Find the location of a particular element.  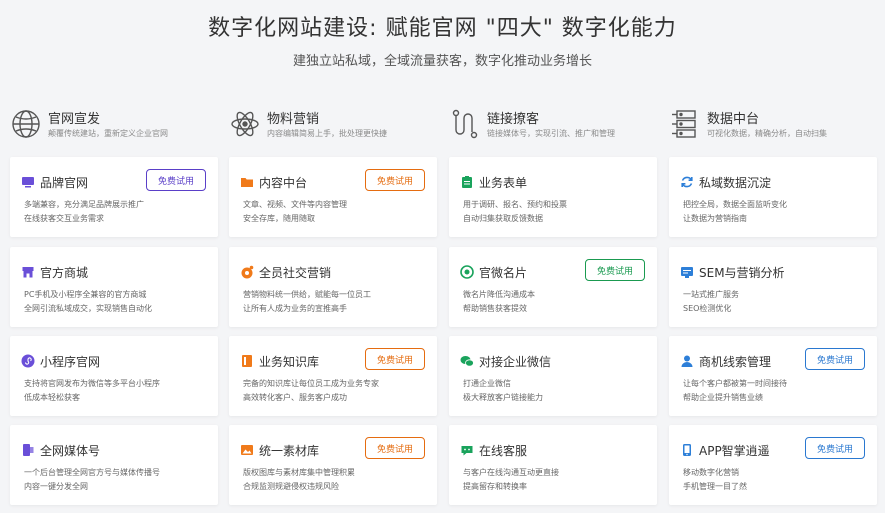

refresh-icon is located at coordinates (687, 182).